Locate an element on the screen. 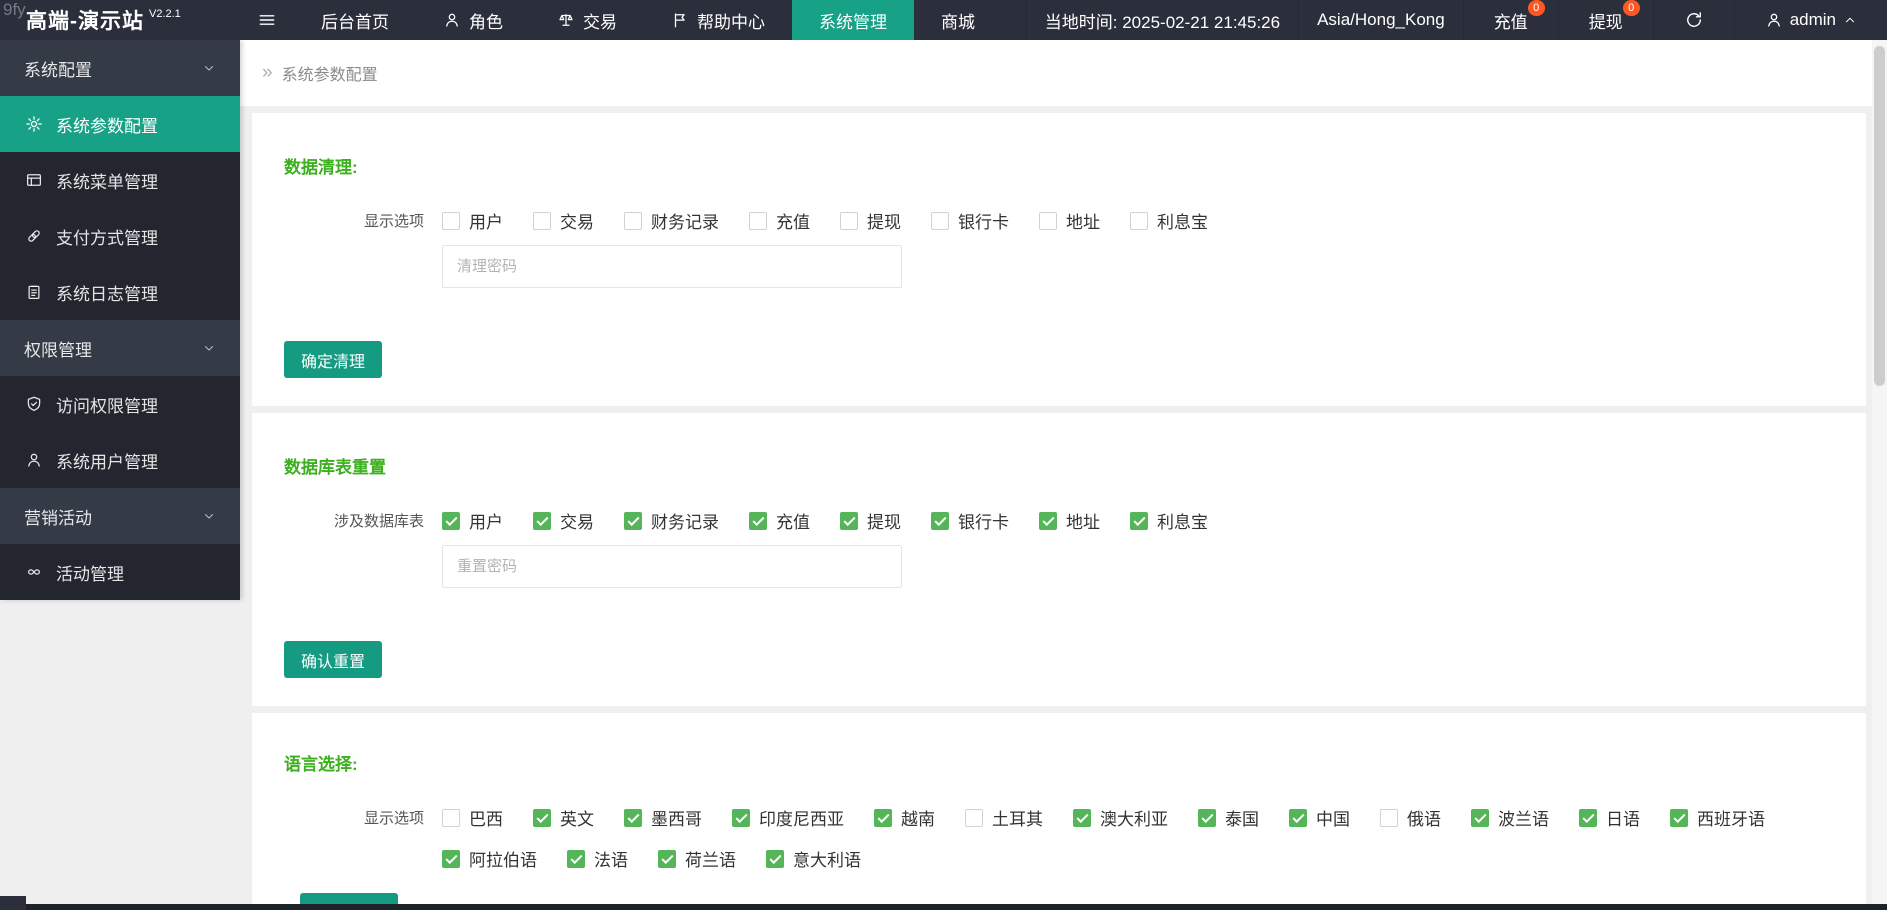 This screenshot has height=910, width=1887. nav-tab: 商城 is located at coordinates (958, 20).